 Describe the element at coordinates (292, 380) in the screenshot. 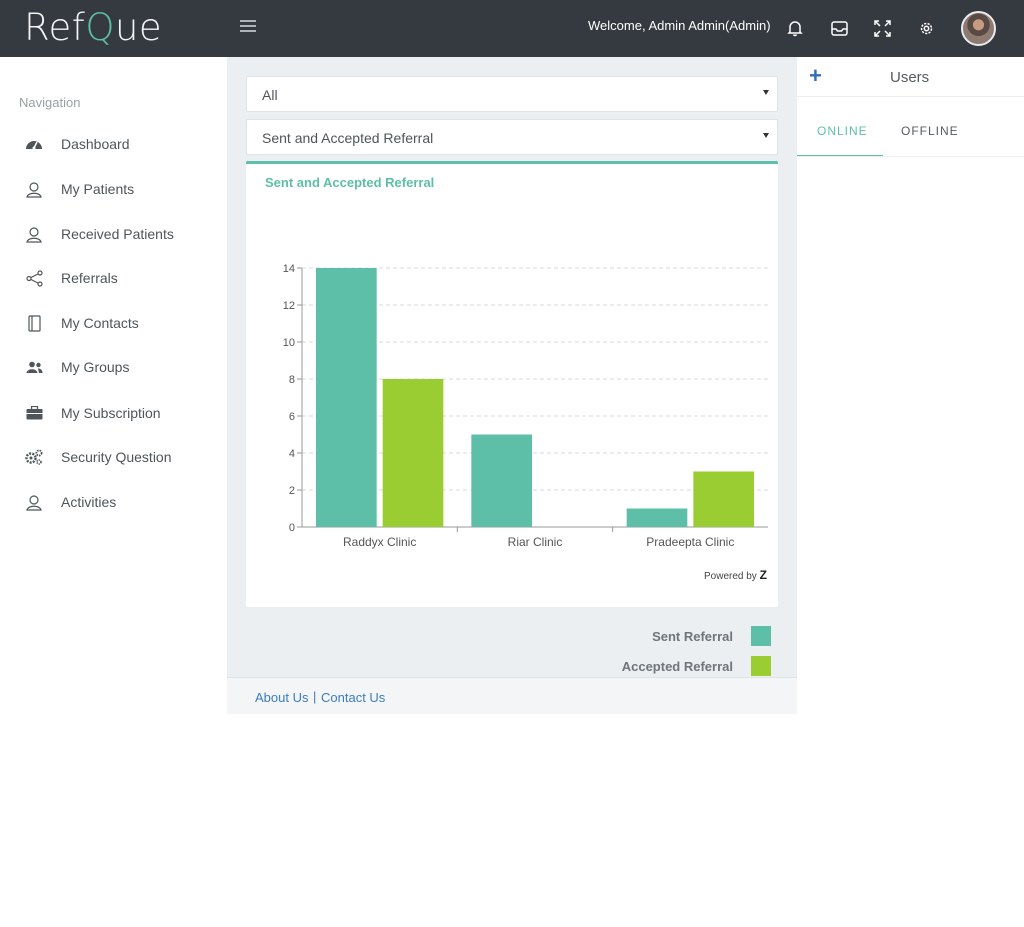

I see `y-tick-label: 8` at that location.